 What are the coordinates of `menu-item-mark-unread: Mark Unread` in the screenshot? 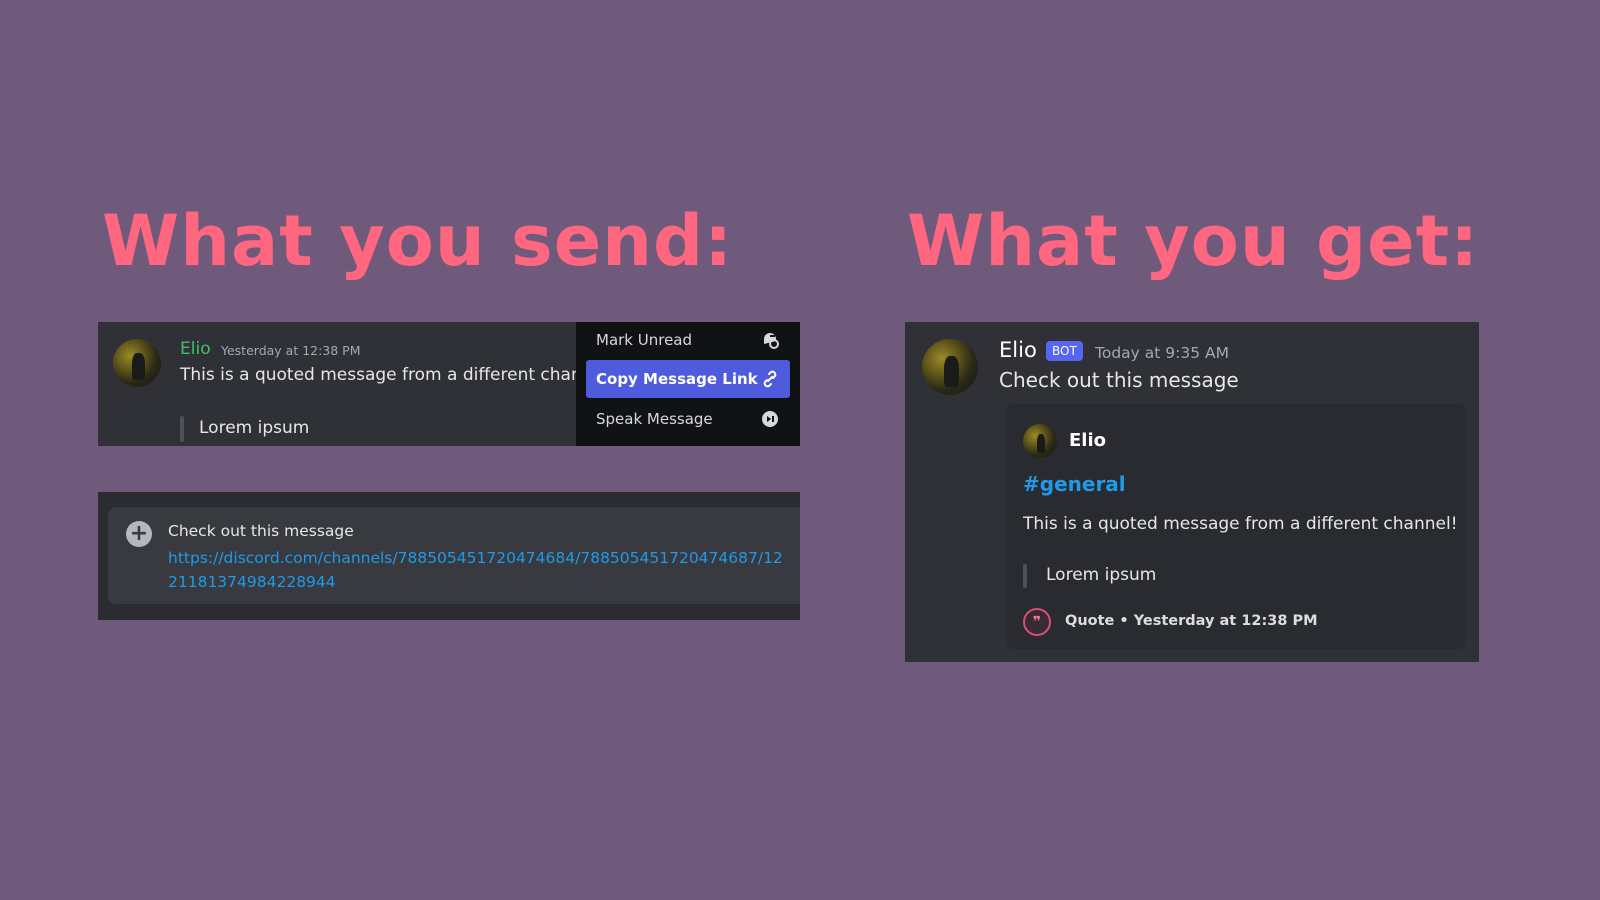 It's located at (688, 340).